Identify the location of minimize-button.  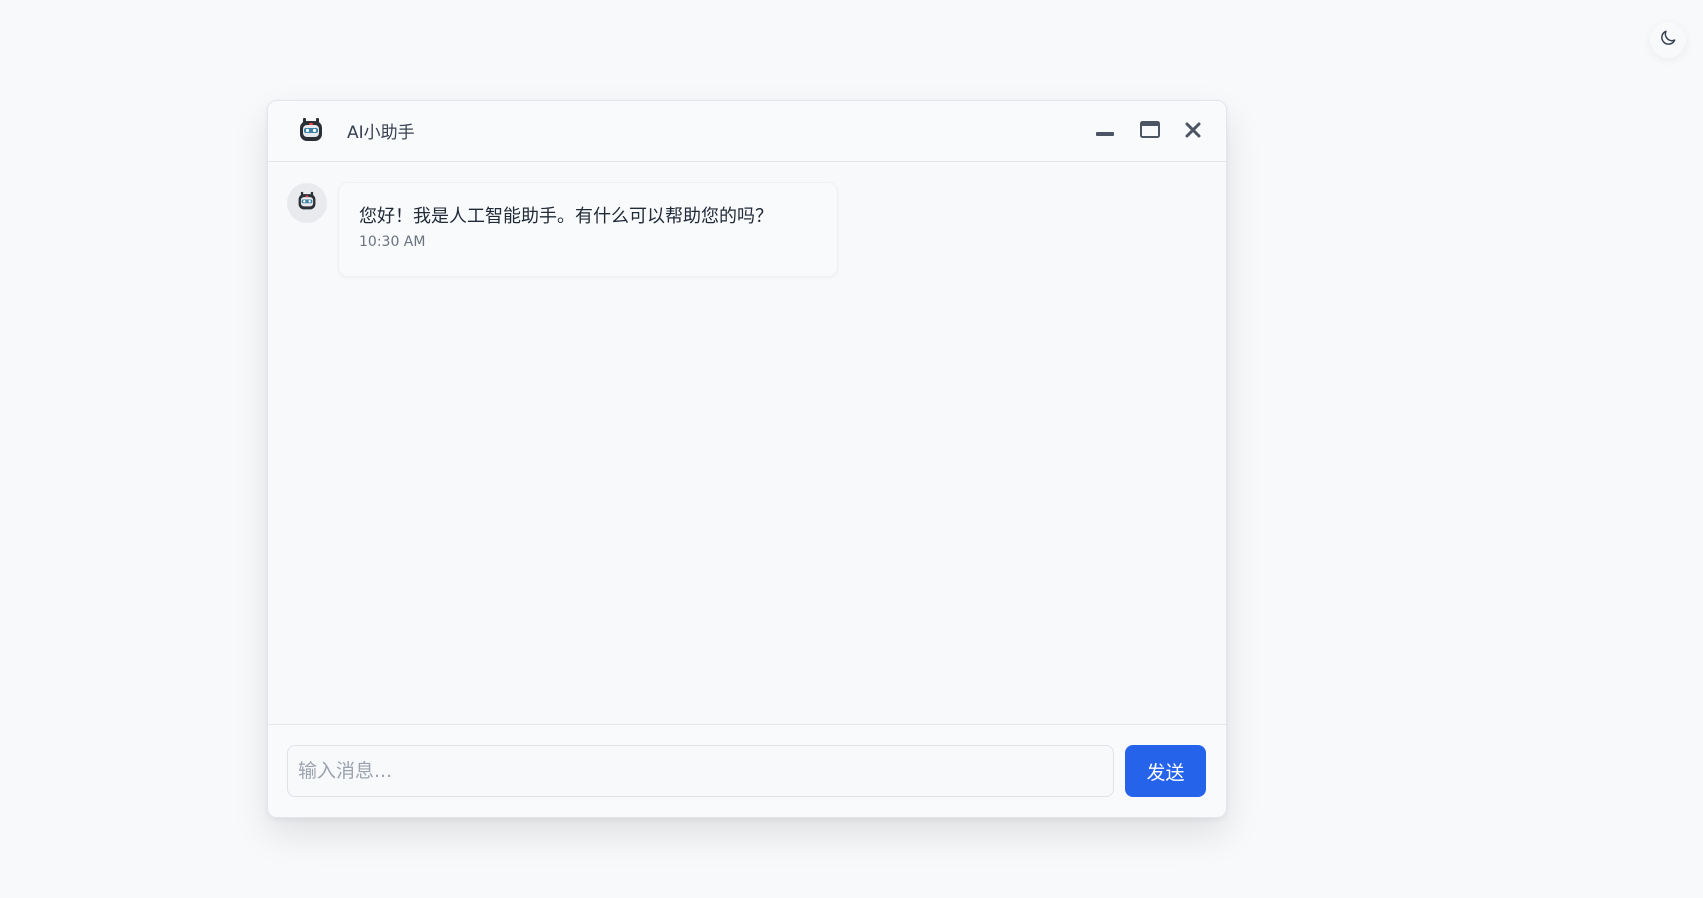
(1105, 132).